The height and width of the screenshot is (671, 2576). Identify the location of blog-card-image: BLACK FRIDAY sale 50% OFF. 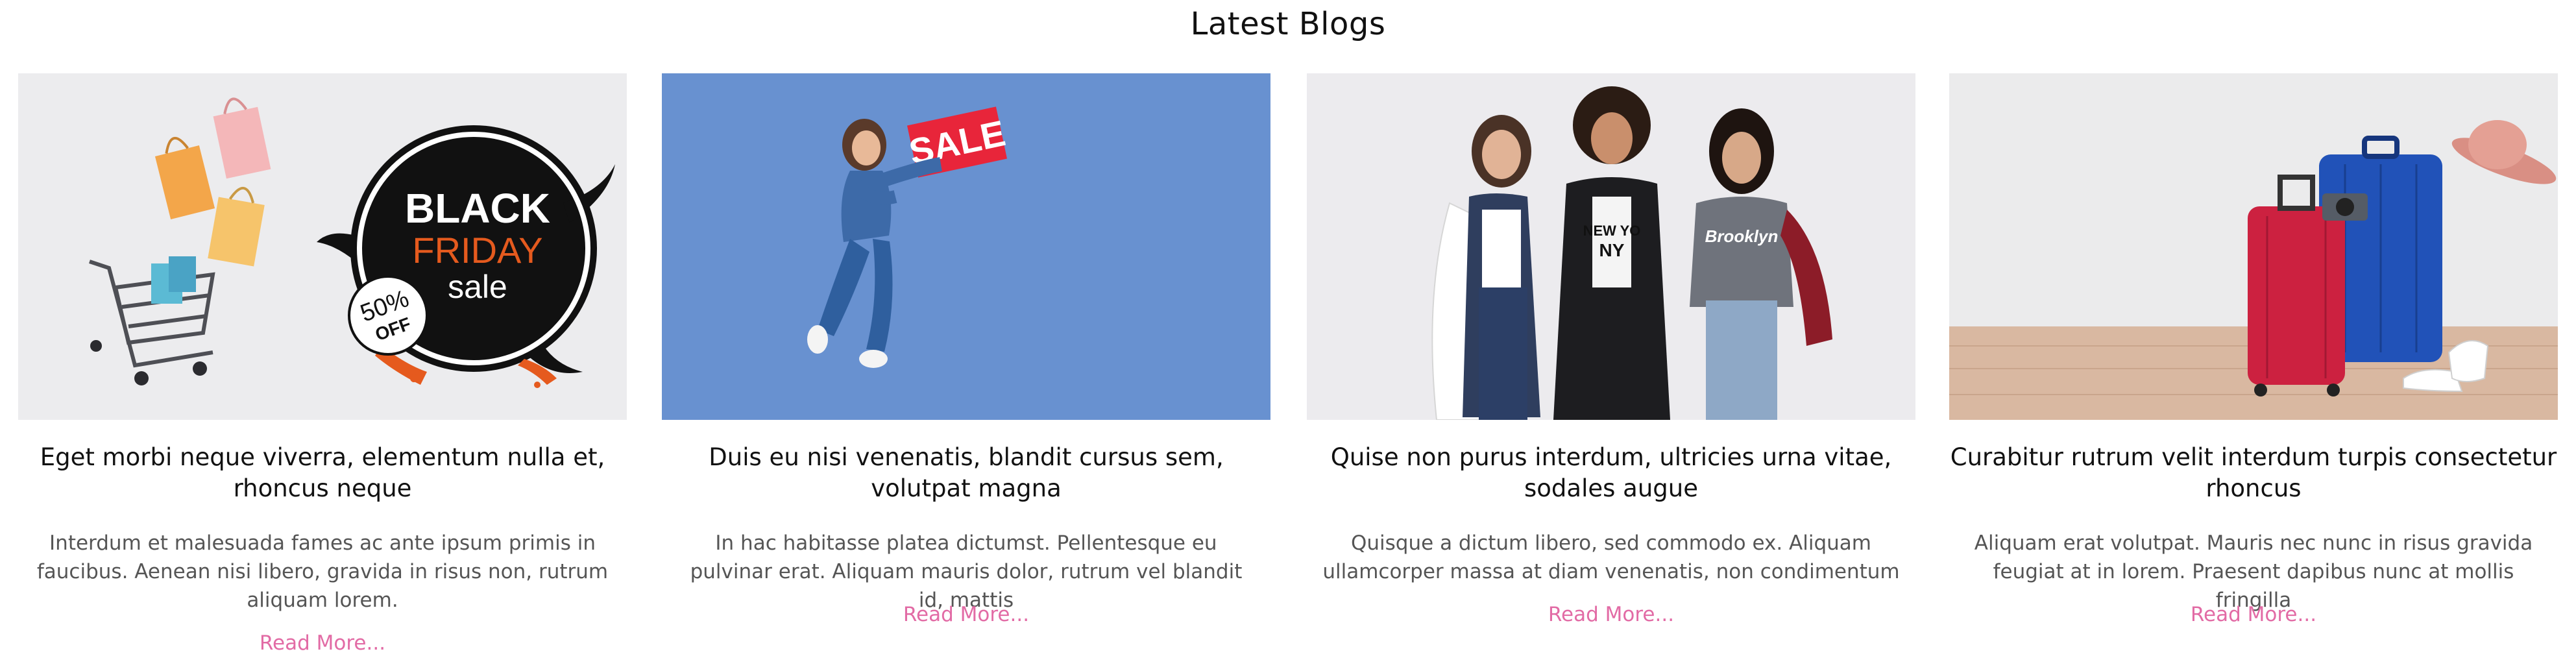
(322, 246).